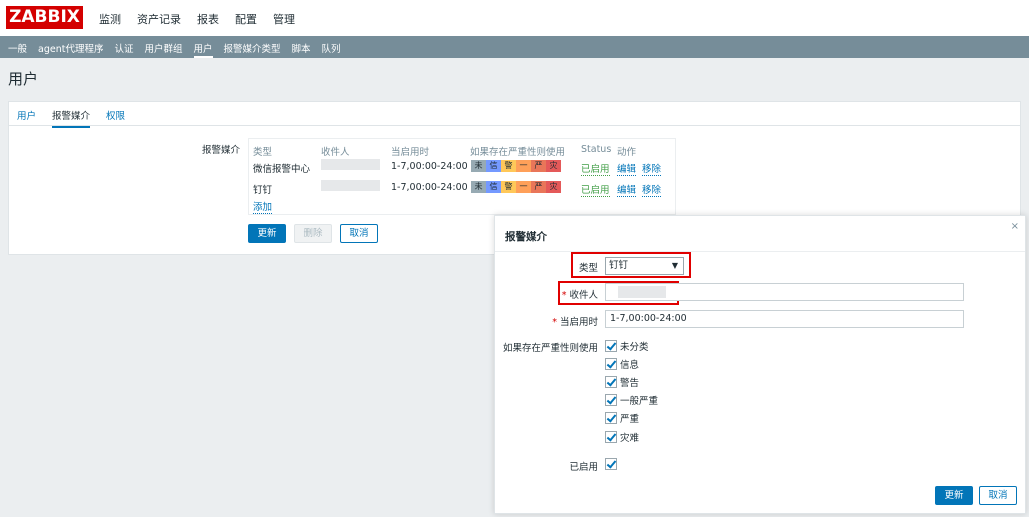 This screenshot has width=1029, height=517. I want to click on row2-when-active: 1-7,00:00-24:00, so click(429, 187).